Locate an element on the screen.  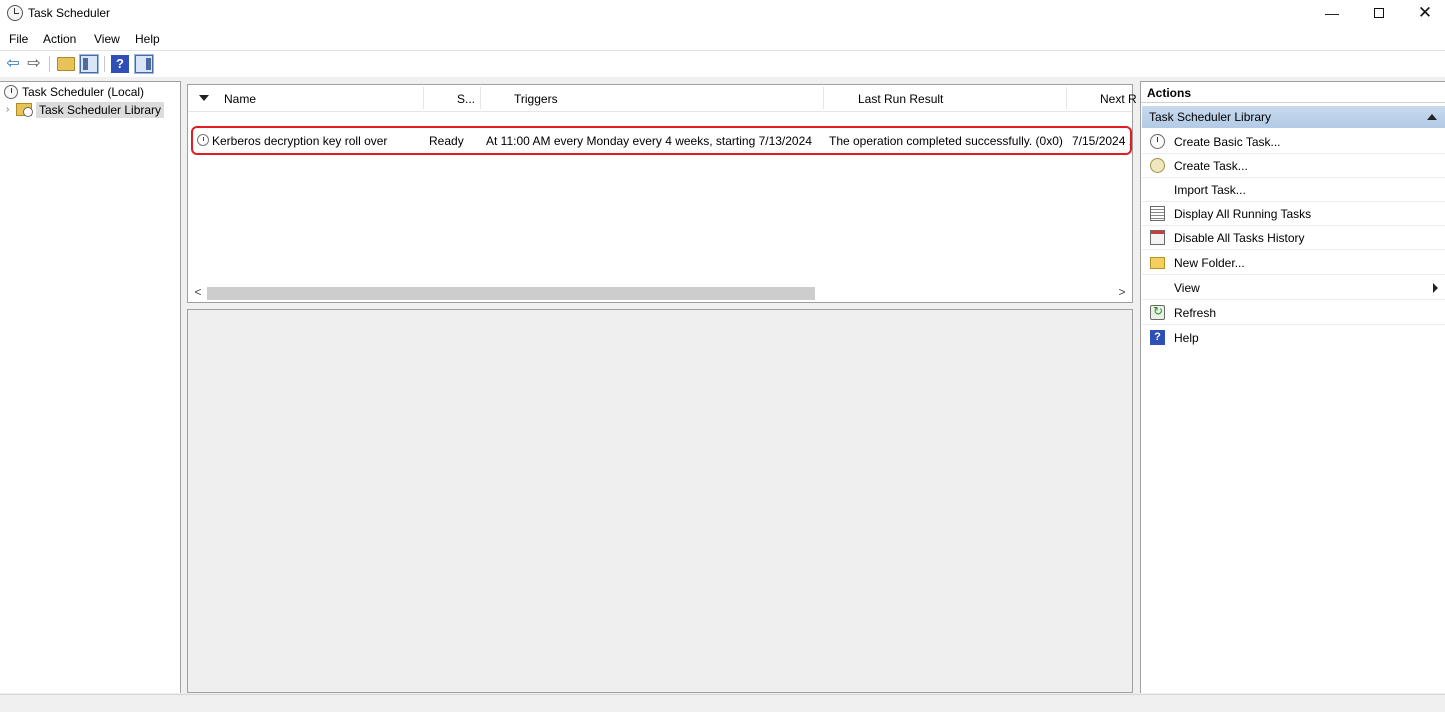
show-hide-console-tree-icon is located at coordinates (89, 64).